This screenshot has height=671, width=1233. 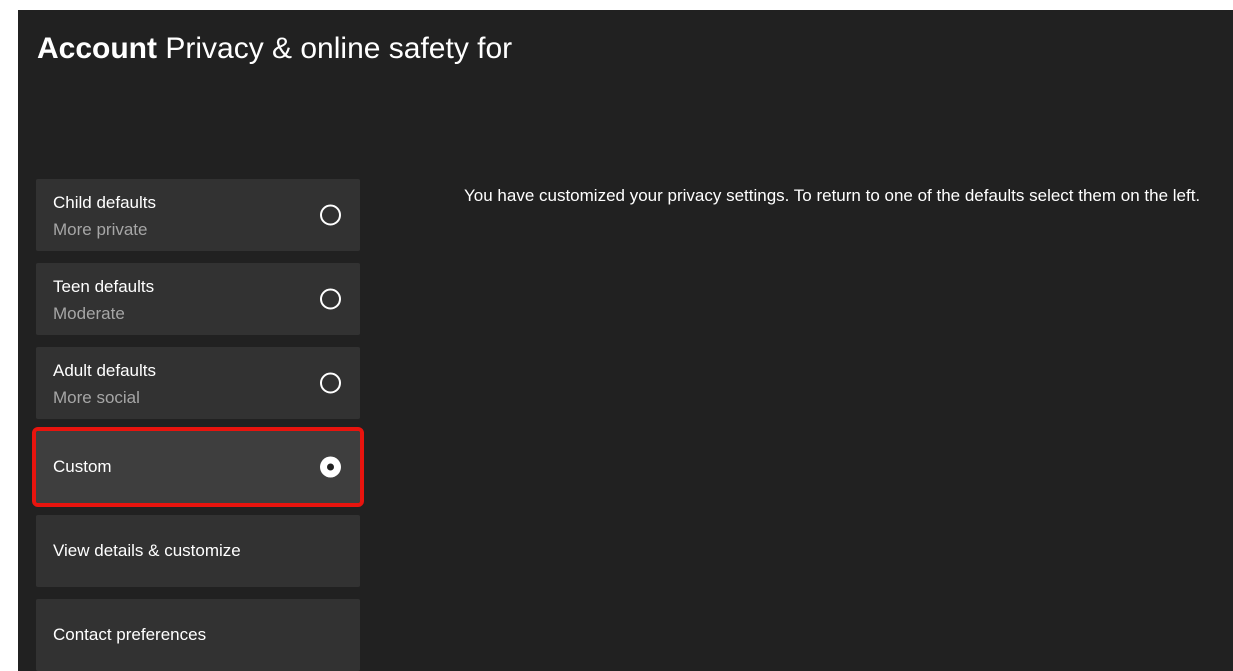 I want to click on adult-defaults-option: Adult defaults More social, so click(x=198, y=383).